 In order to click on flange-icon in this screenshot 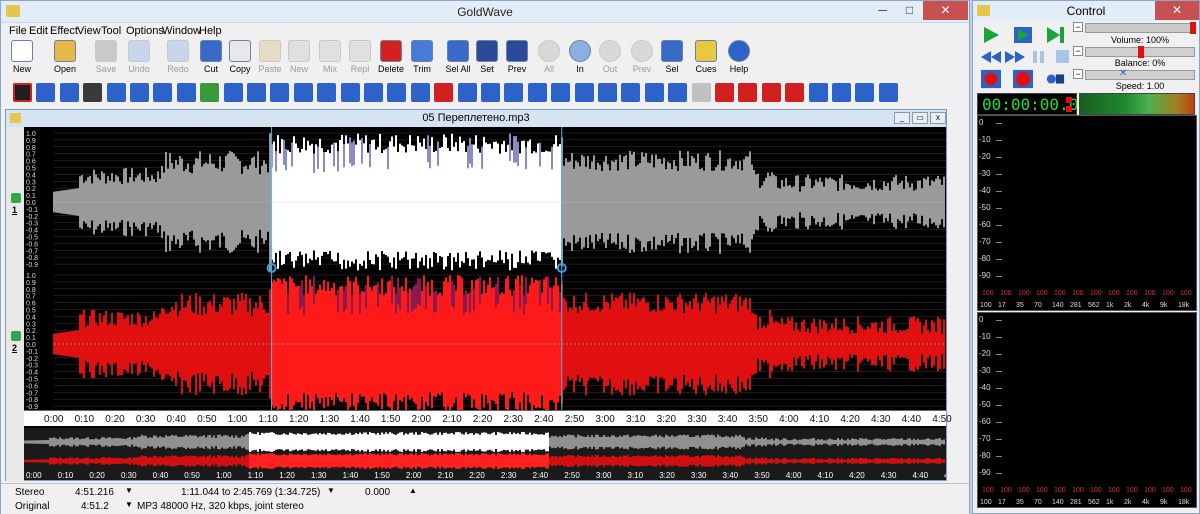, I will do `click(186, 92)`.